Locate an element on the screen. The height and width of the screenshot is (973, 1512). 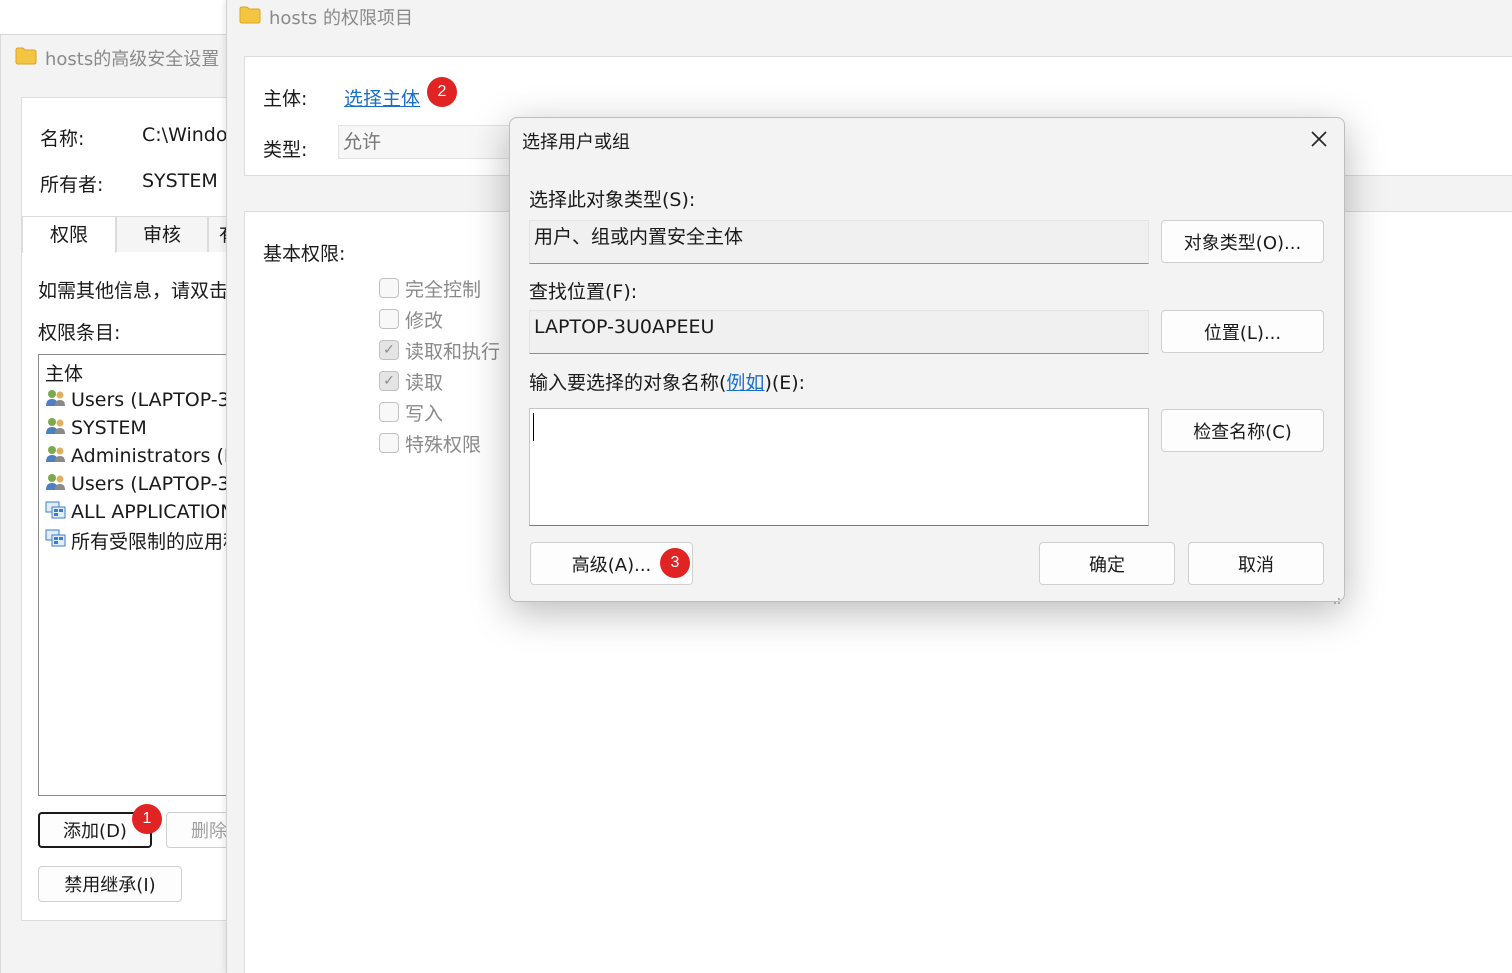
list-item: SYSTEM is located at coordinates (96, 428).